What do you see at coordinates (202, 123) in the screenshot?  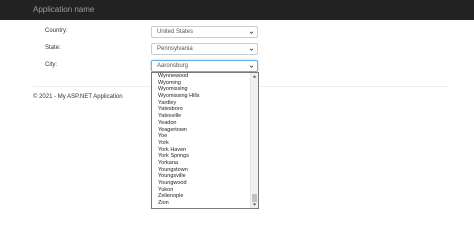 I see `city-option: Yeadon` at bounding box center [202, 123].